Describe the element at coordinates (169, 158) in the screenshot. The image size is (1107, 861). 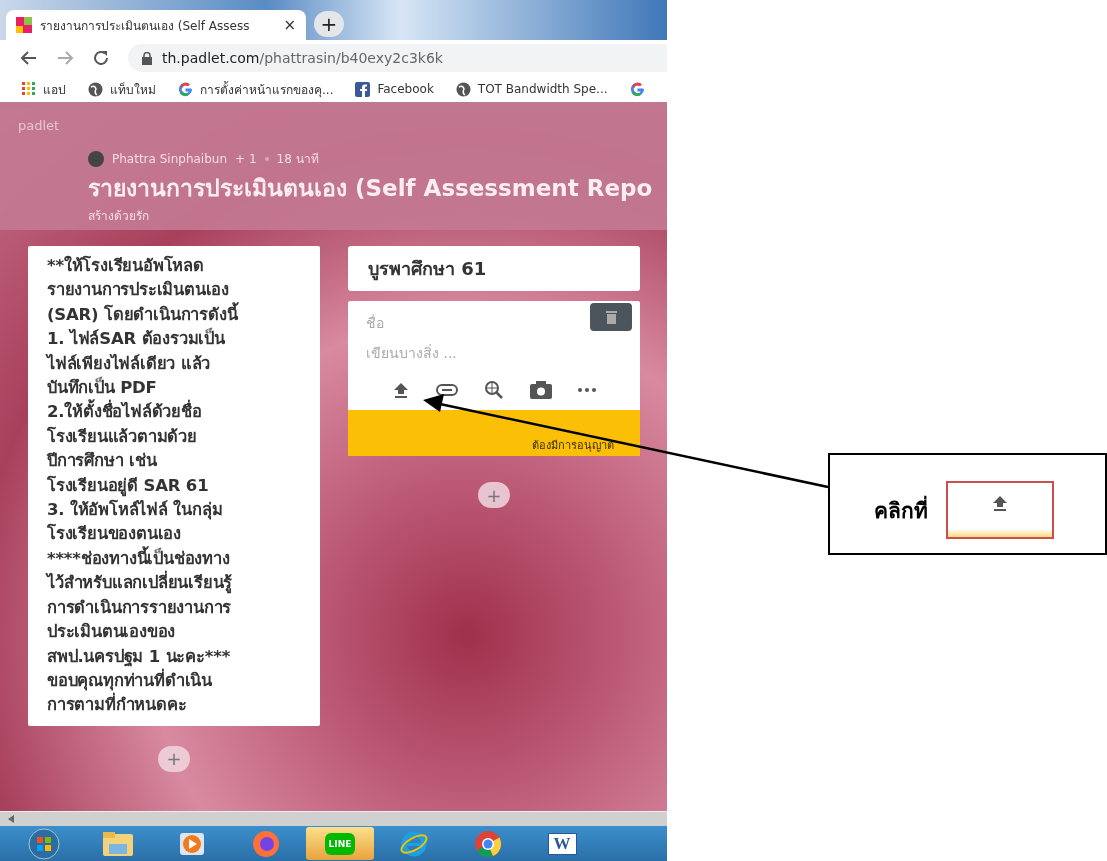
I see `author-name: Phattra Sinphaibun` at that location.